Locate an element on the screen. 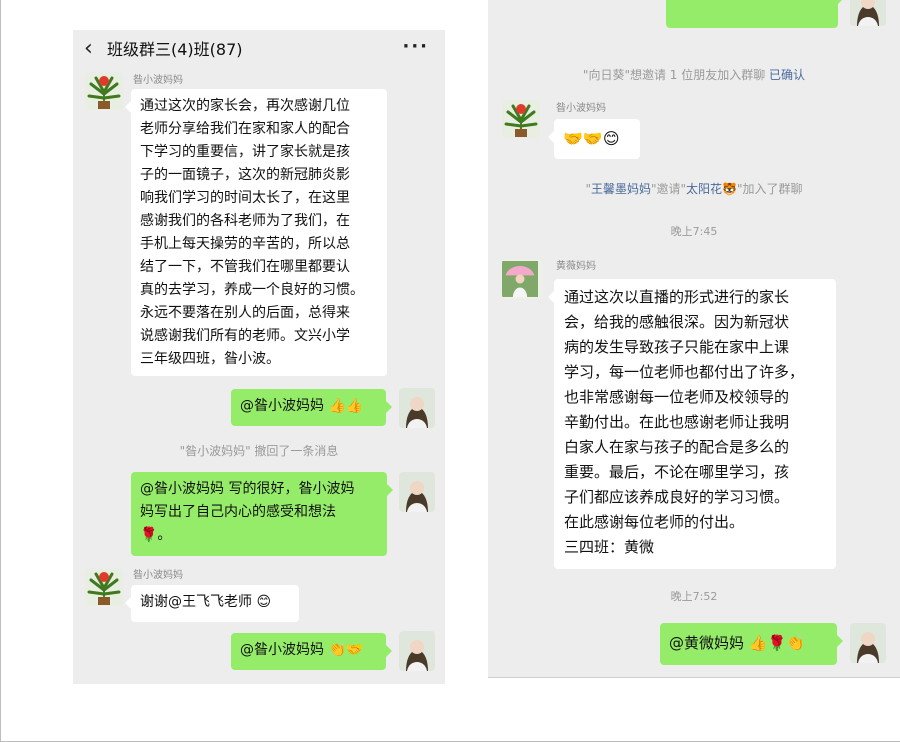  avatar-woman-umbrella is located at coordinates (522, 279).